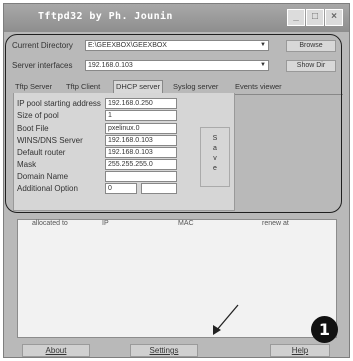 This screenshot has height=361, width=353. Describe the element at coordinates (226, 319) in the screenshot. I see `arrow-icon` at that location.